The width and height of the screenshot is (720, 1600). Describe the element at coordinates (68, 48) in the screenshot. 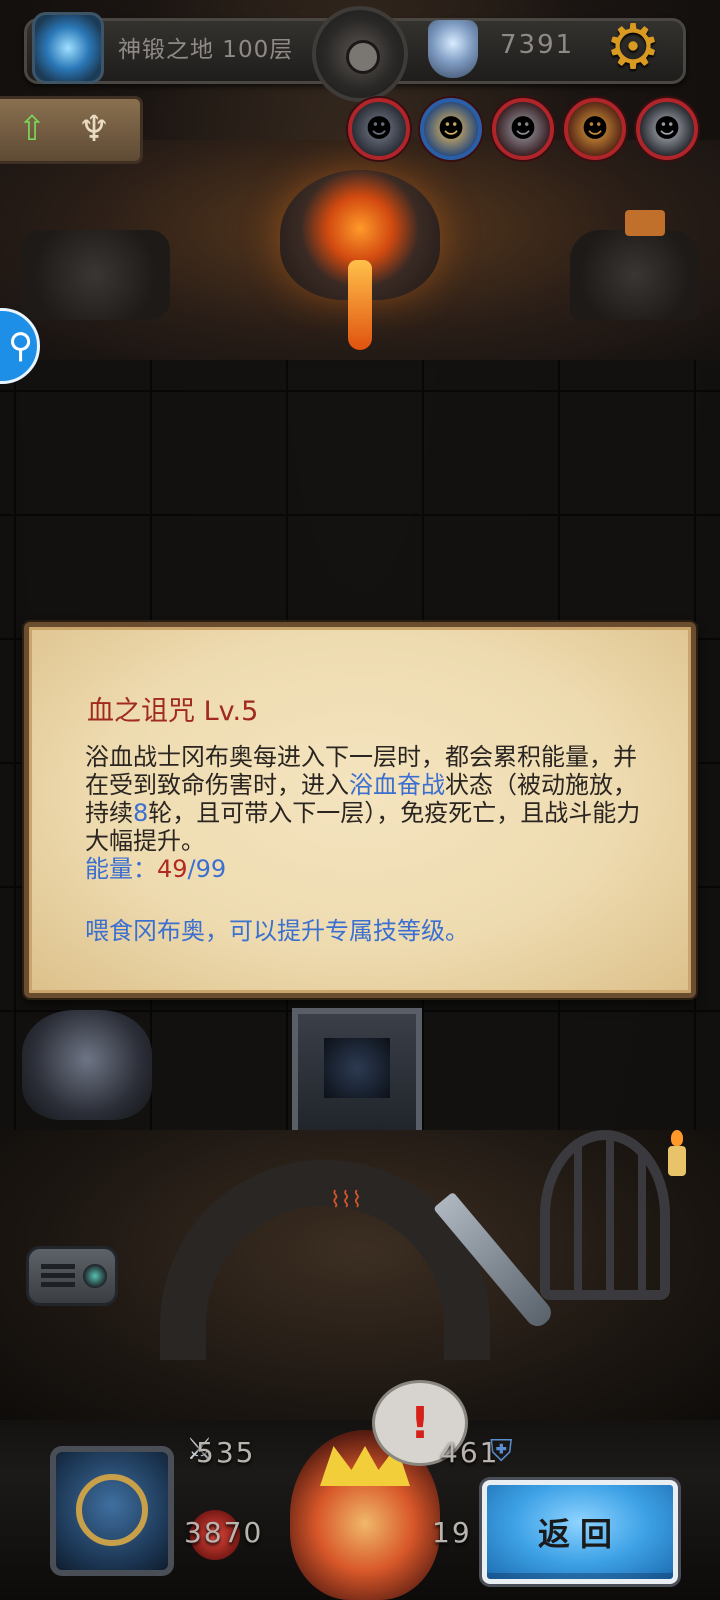

I see `portal-icon` at that location.